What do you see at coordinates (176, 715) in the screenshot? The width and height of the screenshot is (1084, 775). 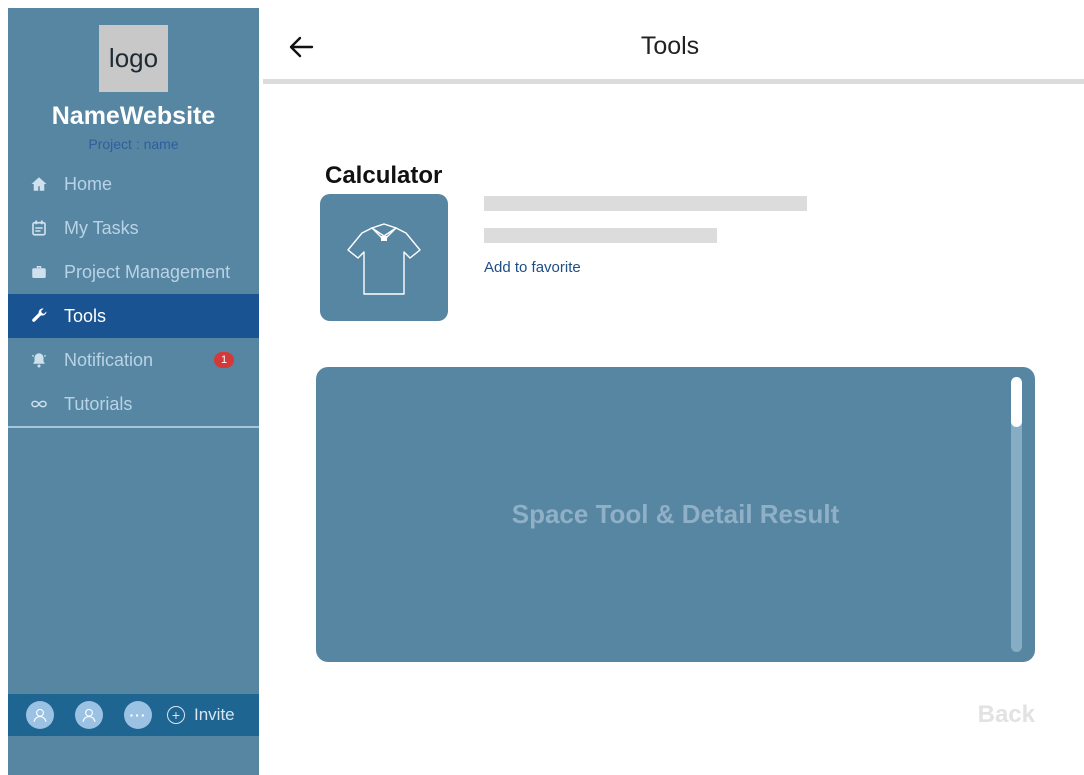 I see `plus-circle-icon: +` at bounding box center [176, 715].